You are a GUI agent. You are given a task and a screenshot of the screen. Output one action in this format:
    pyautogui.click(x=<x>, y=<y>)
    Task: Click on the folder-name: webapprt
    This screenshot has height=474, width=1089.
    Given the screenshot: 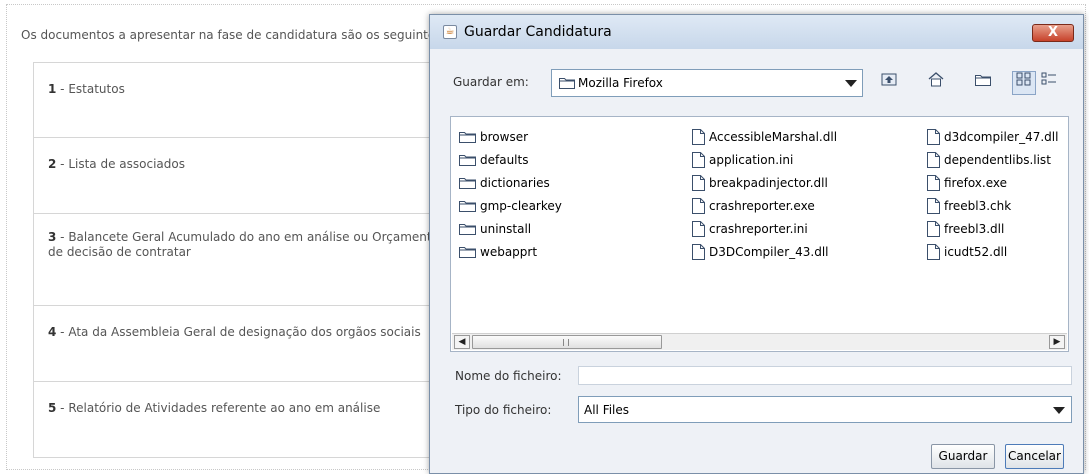 What is the action you would take?
    pyautogui.click(x=509, y=251)
    